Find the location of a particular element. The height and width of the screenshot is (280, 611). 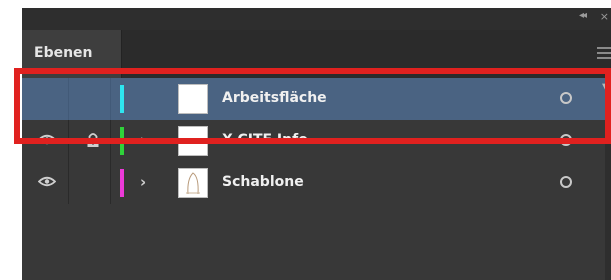

scroll-up-arrow-icon: ▼ is located at coordinates (606, 87).